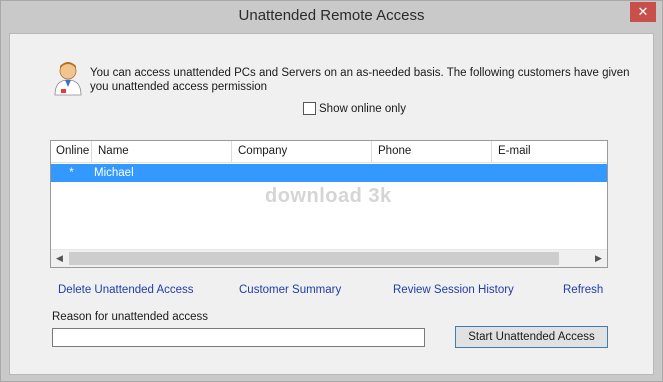 The width and height of the screenshot is (663, 382). Describe the element at coordinates (68, 78) in the screenshot. I see `user-avatar-icon` at that location.